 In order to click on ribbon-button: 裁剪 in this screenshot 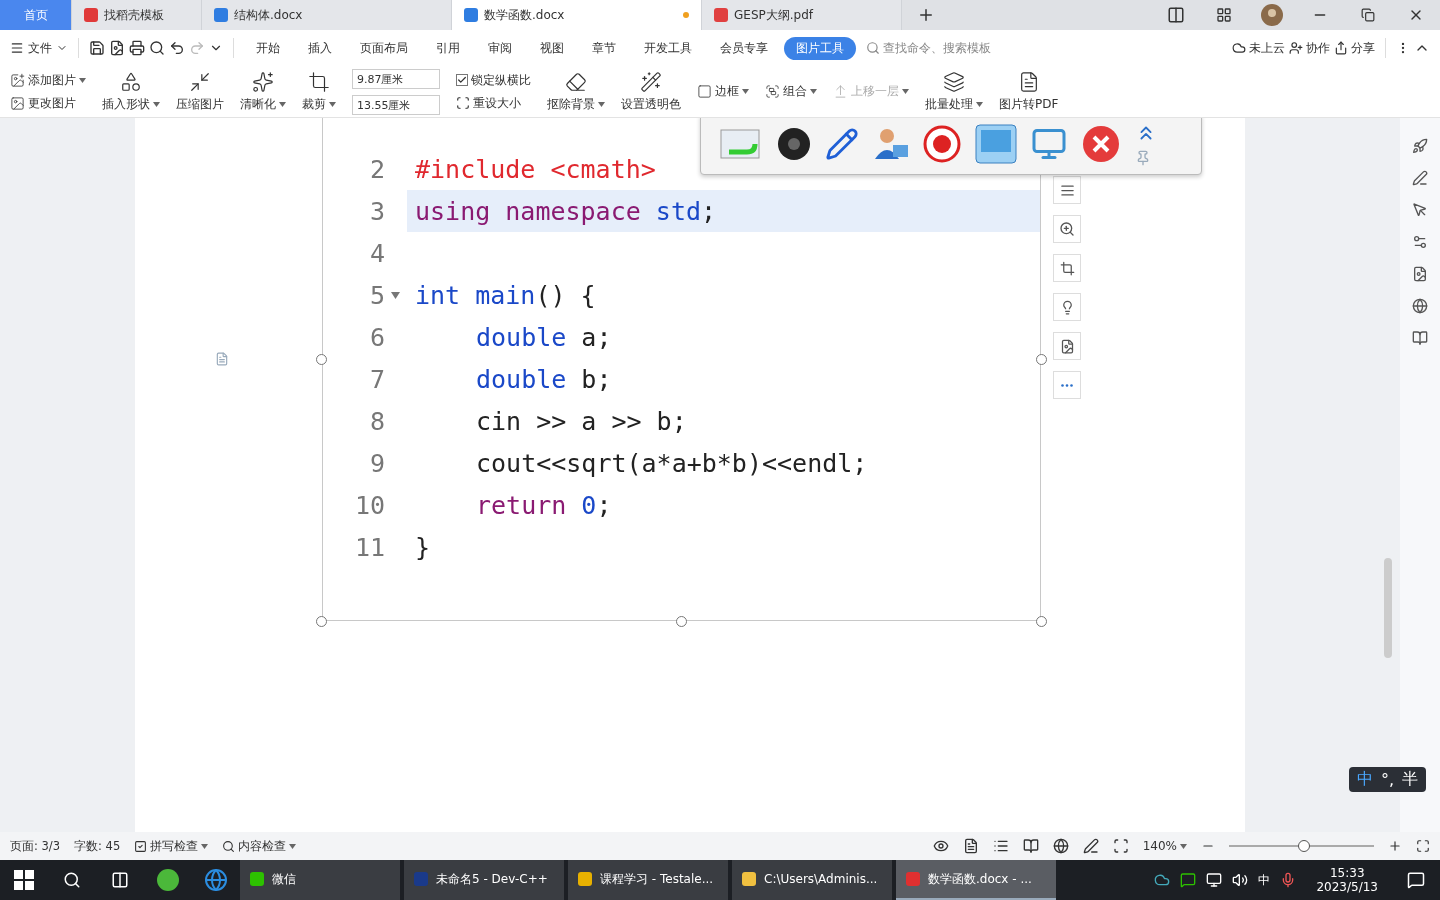, I will do `click(314, 104)`.